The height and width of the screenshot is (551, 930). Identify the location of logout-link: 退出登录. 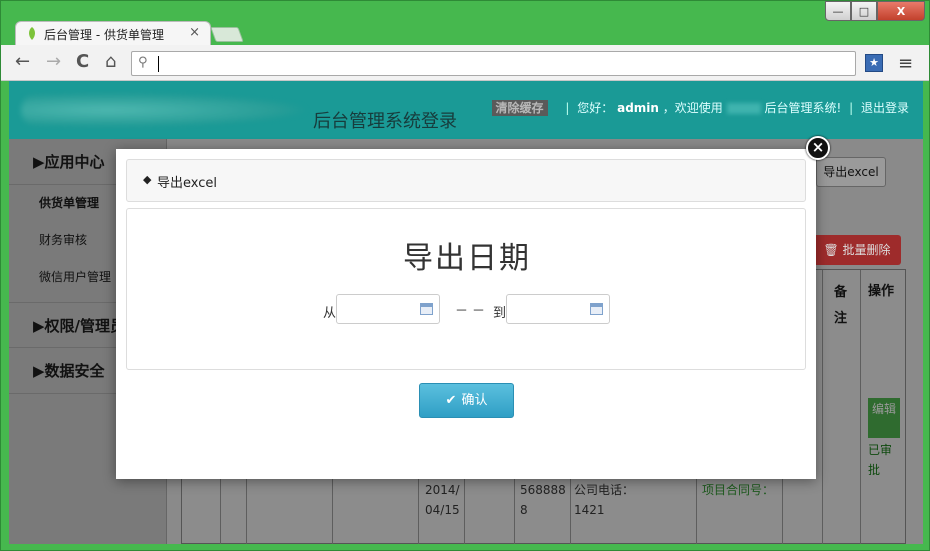
(885, 108).